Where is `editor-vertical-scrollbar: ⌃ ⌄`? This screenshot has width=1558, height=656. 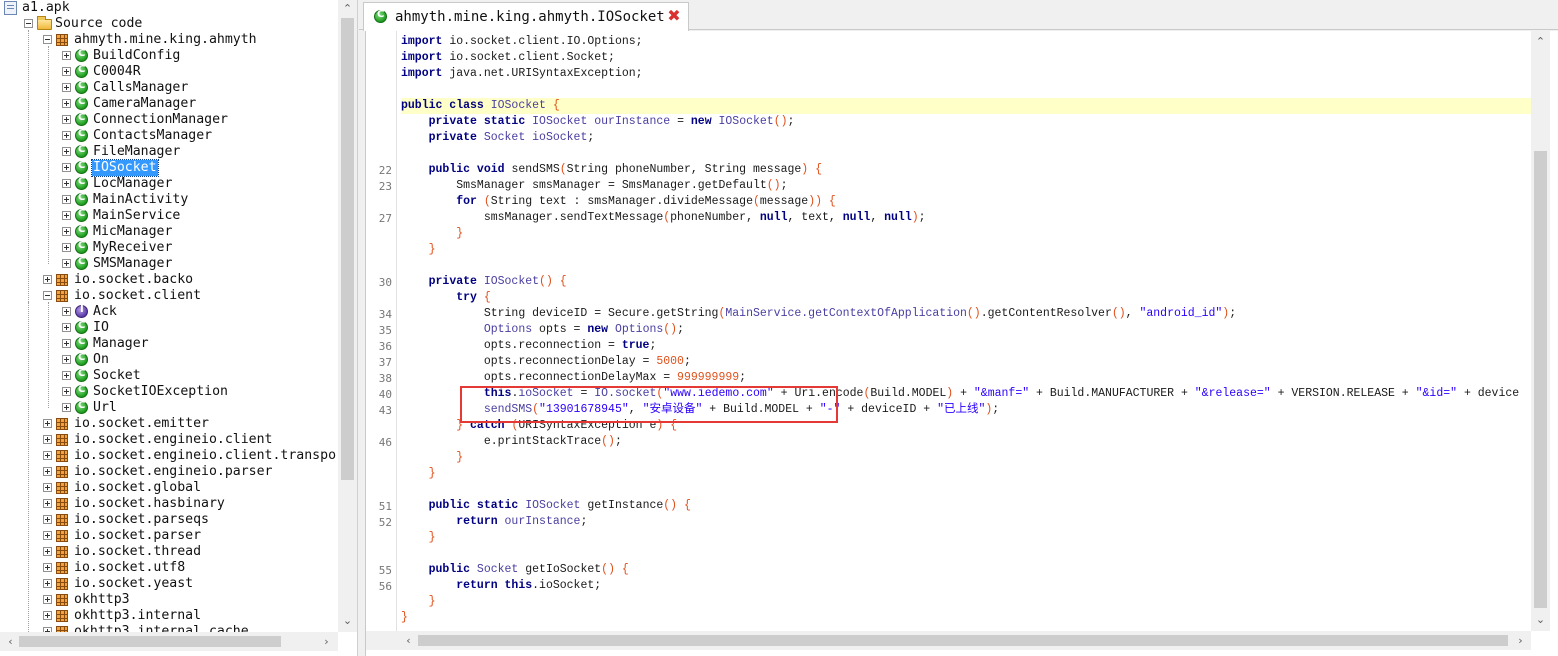
editor-vertical-scrollbar: ⌃ ⌄ is located at coordinates (1540, 331).